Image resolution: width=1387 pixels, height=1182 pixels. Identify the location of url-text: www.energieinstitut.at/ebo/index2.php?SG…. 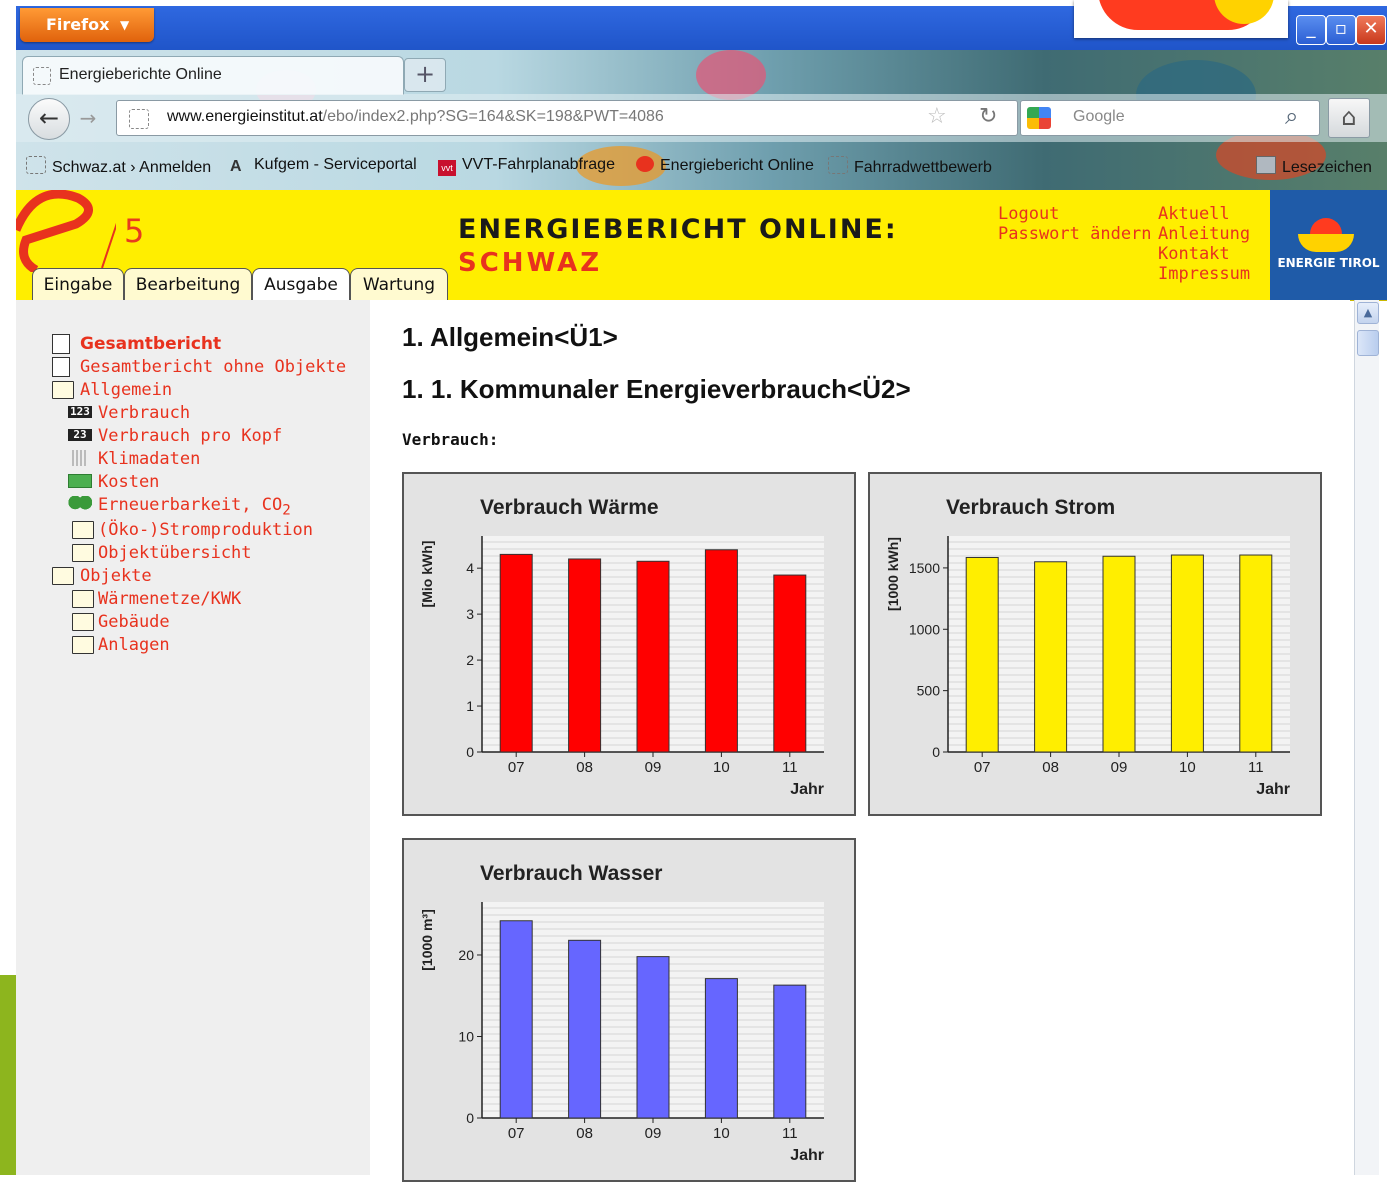
(415, 117).